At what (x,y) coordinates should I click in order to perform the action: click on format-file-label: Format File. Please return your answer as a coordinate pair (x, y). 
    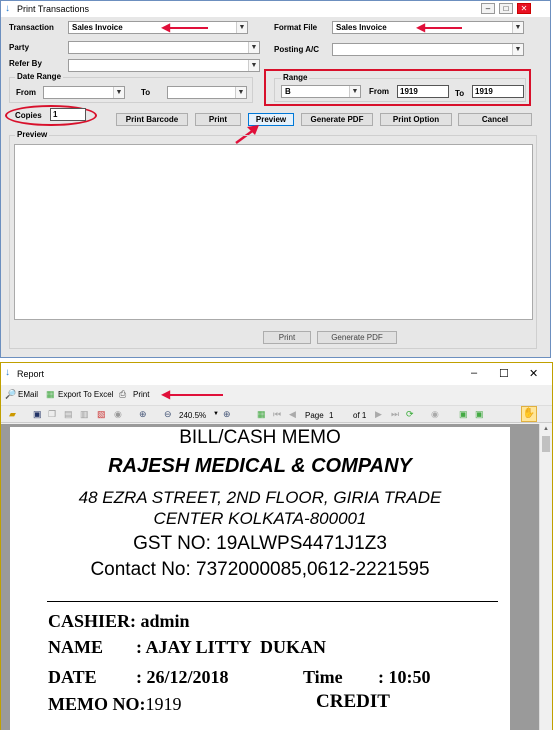
    Looking at the image, I should click on (296, 27).